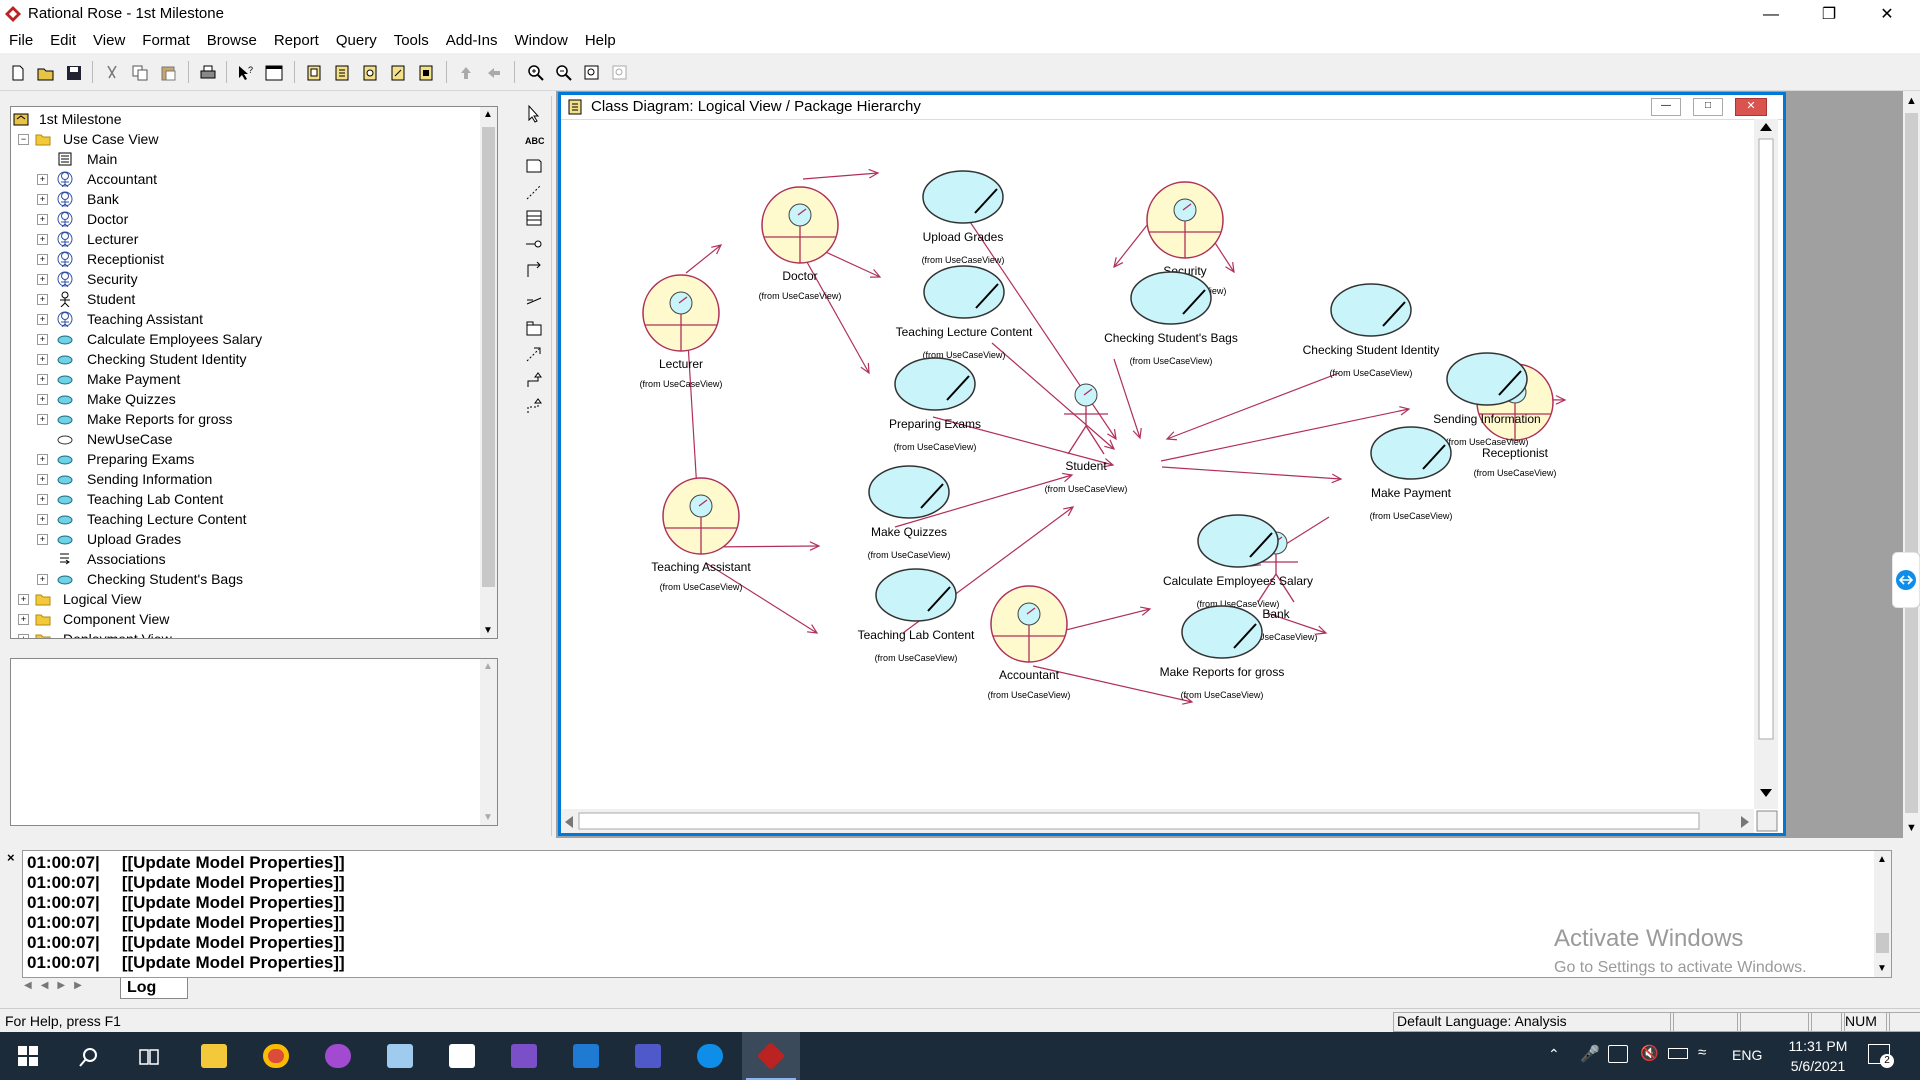 This screenshot has height=1080, width=1920. I want to click on mdi-scrollbar: ▲ ▼, so click(1911, 464).